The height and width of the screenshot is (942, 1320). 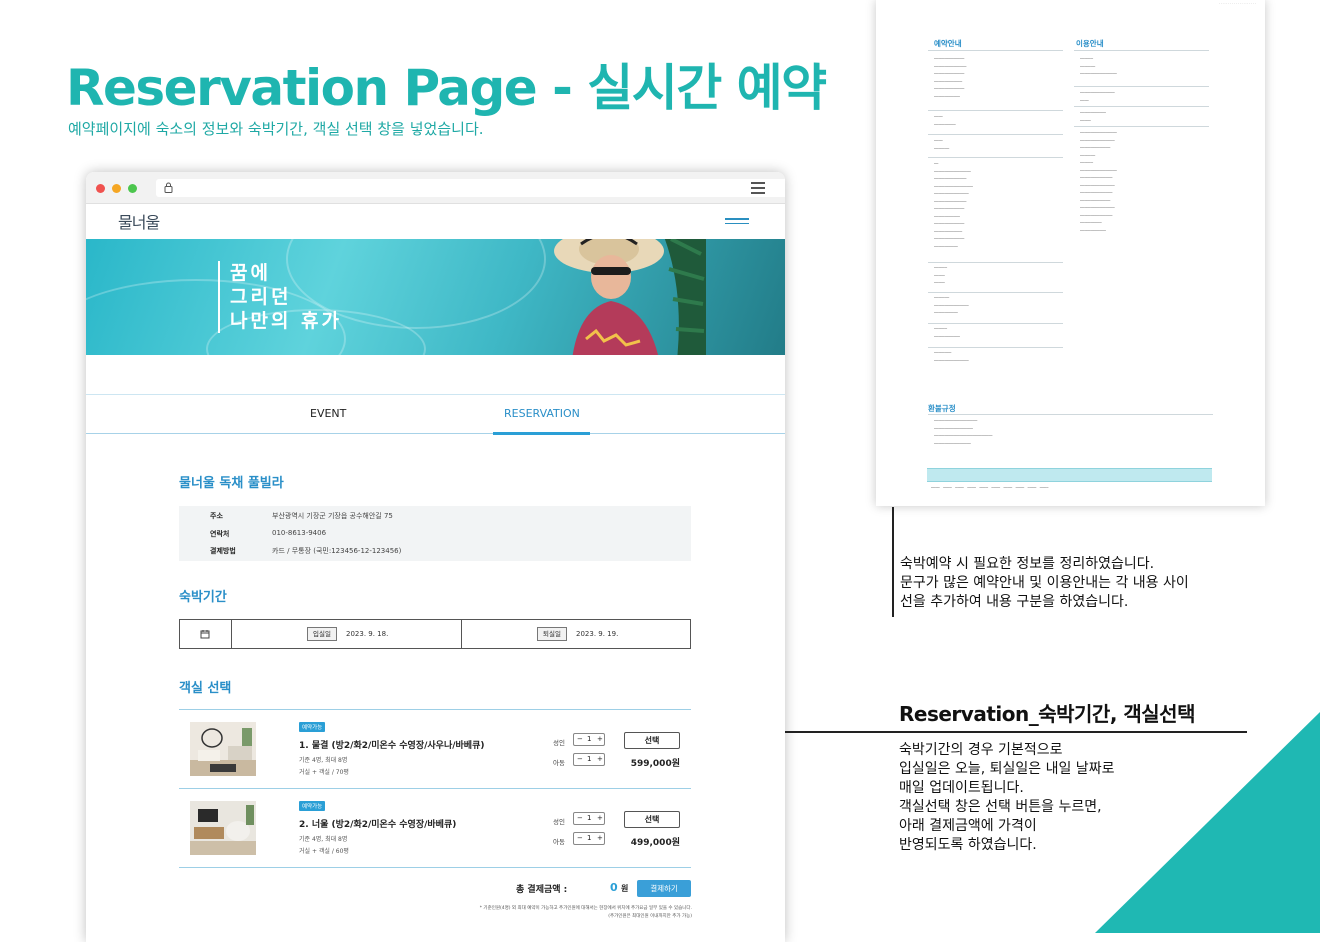 I want to click on property-title: 물너울 독채 풀빌라, so click(x=231, y=483).